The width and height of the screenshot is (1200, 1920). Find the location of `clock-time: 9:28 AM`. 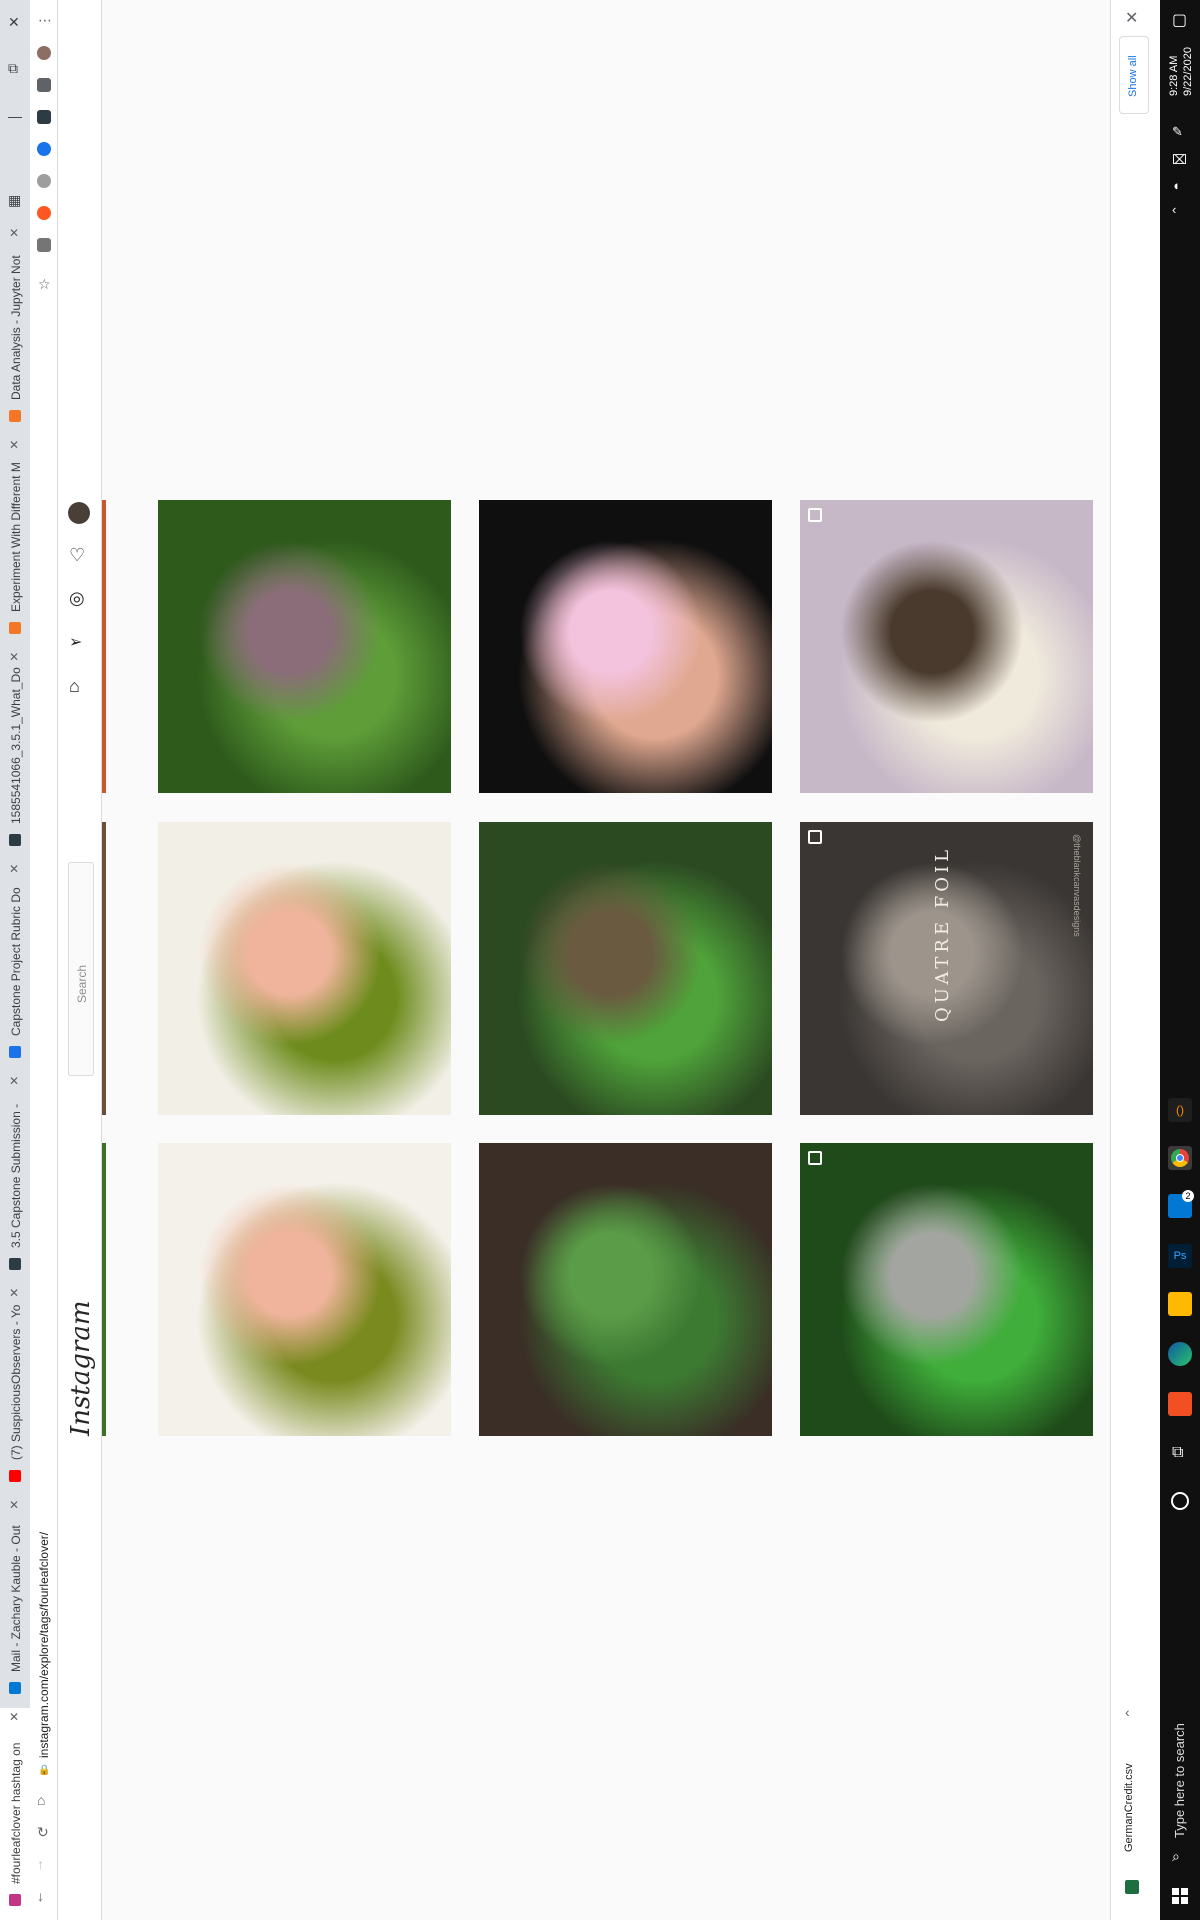

clock-time: 9:28 AM is located at coordinates (1174, 66).